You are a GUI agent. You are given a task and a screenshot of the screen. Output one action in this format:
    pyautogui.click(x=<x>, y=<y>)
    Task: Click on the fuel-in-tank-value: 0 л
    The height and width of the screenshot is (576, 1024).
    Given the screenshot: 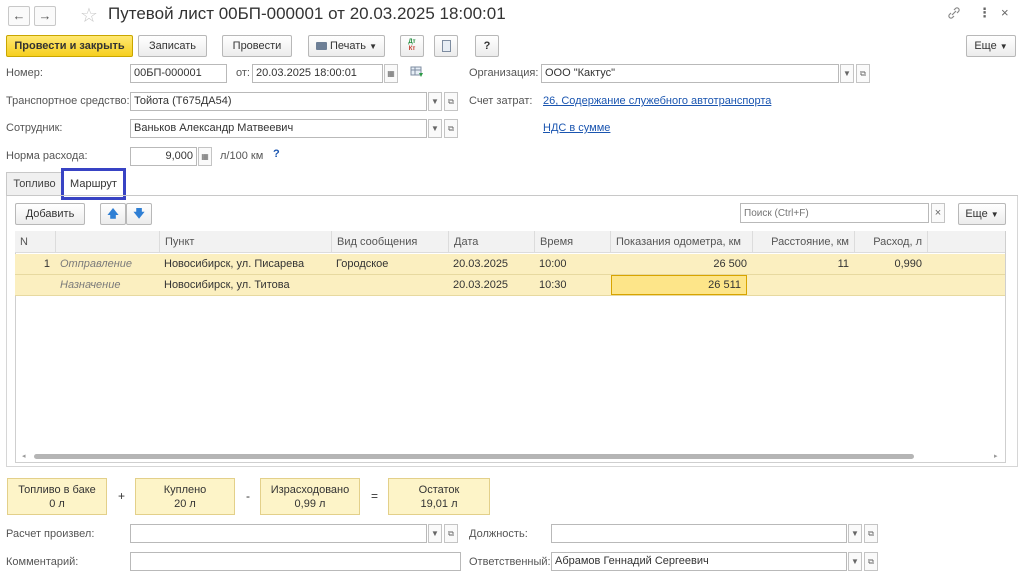 What is the action you would take?
    pyautogui.click(x=57, y=504)
    